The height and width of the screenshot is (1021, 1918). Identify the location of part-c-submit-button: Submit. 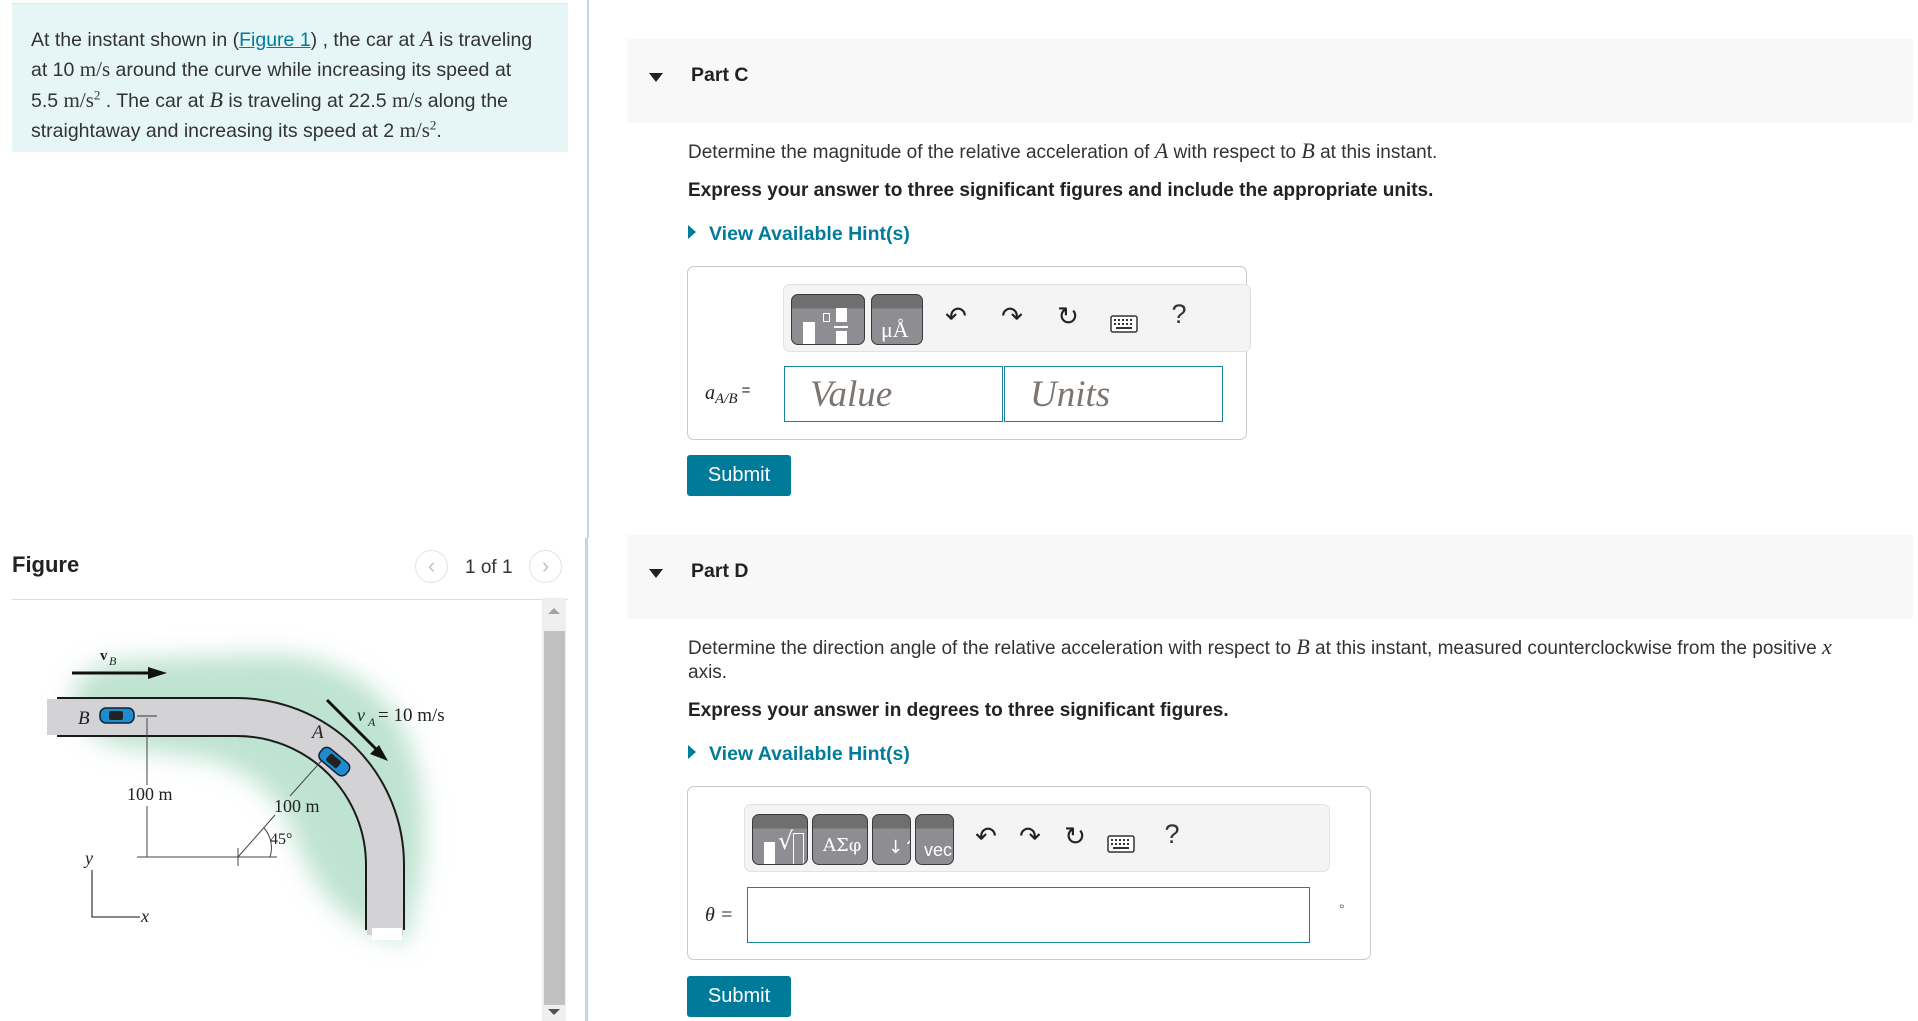
(739, 475).